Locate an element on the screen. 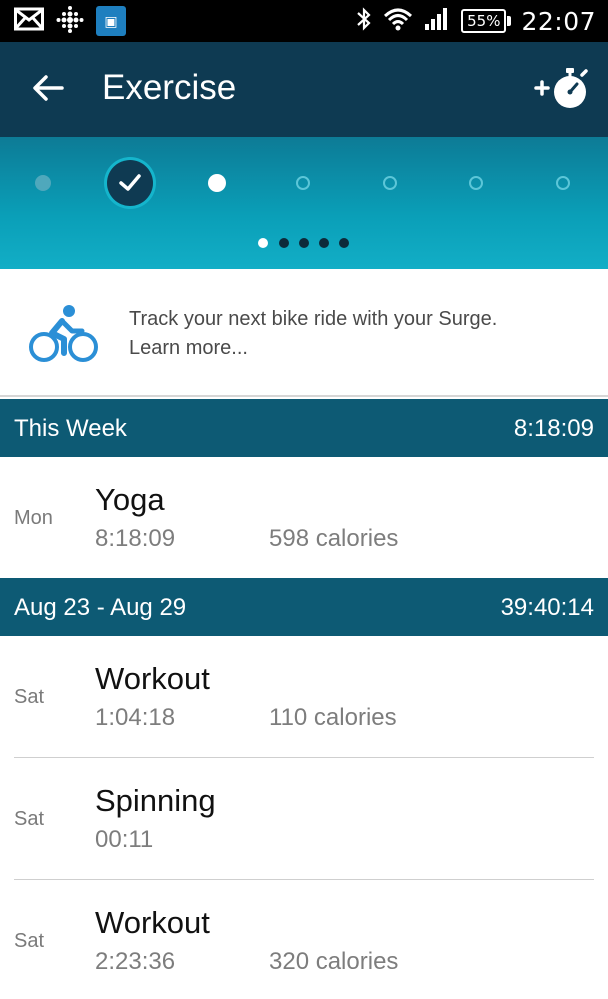  bluetooth-icon is located at coordinates (364, 21).